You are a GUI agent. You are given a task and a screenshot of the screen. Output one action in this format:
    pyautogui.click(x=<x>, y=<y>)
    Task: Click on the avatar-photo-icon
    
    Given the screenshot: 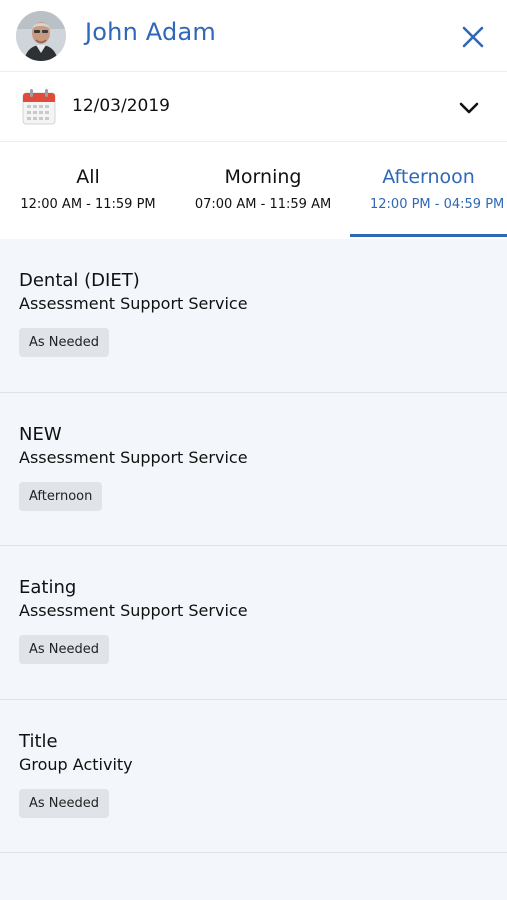 What is the action you would take?
    pyautogui.click(x=41, y=36)
    